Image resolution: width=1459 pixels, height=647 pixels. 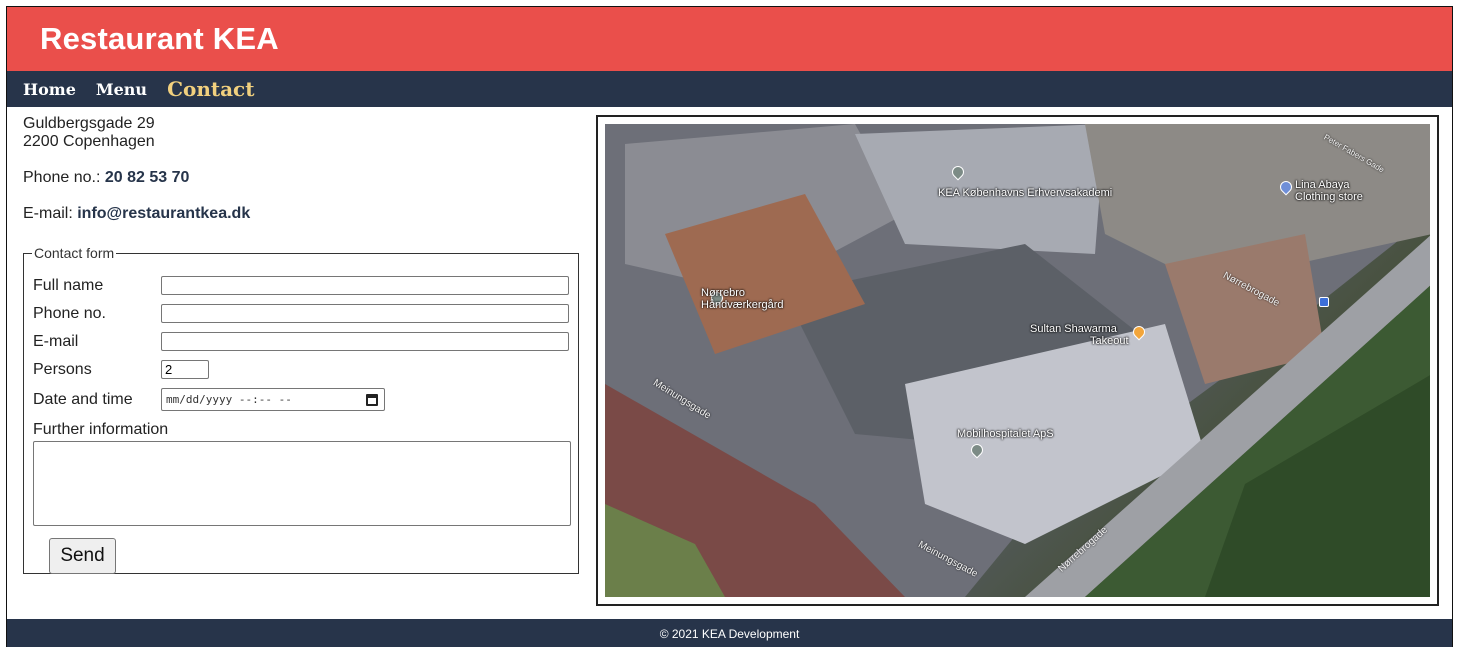 What do you see at coordinates (82, 556) in the screenshot?
I see `send-button: Send` at bounding box center [82, 556].